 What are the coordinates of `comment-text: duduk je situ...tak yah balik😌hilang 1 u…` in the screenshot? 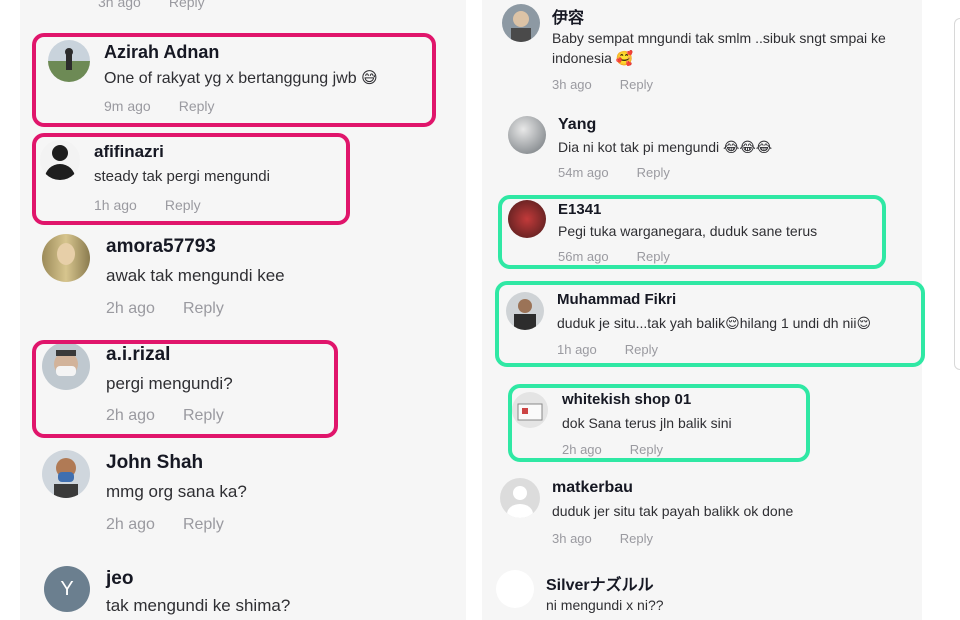 It's located at (714, 323).